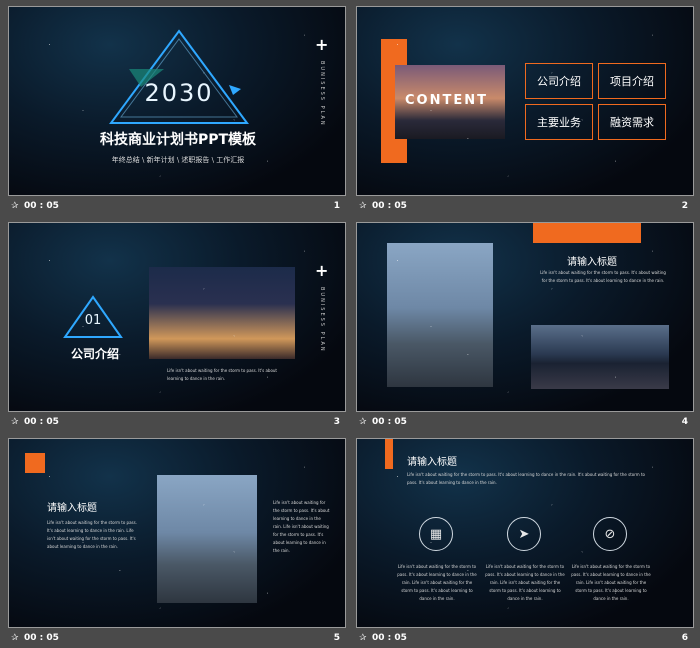  I want to click on slide-1-footer: ✰ 00 : 05 1, so click(177, 207).